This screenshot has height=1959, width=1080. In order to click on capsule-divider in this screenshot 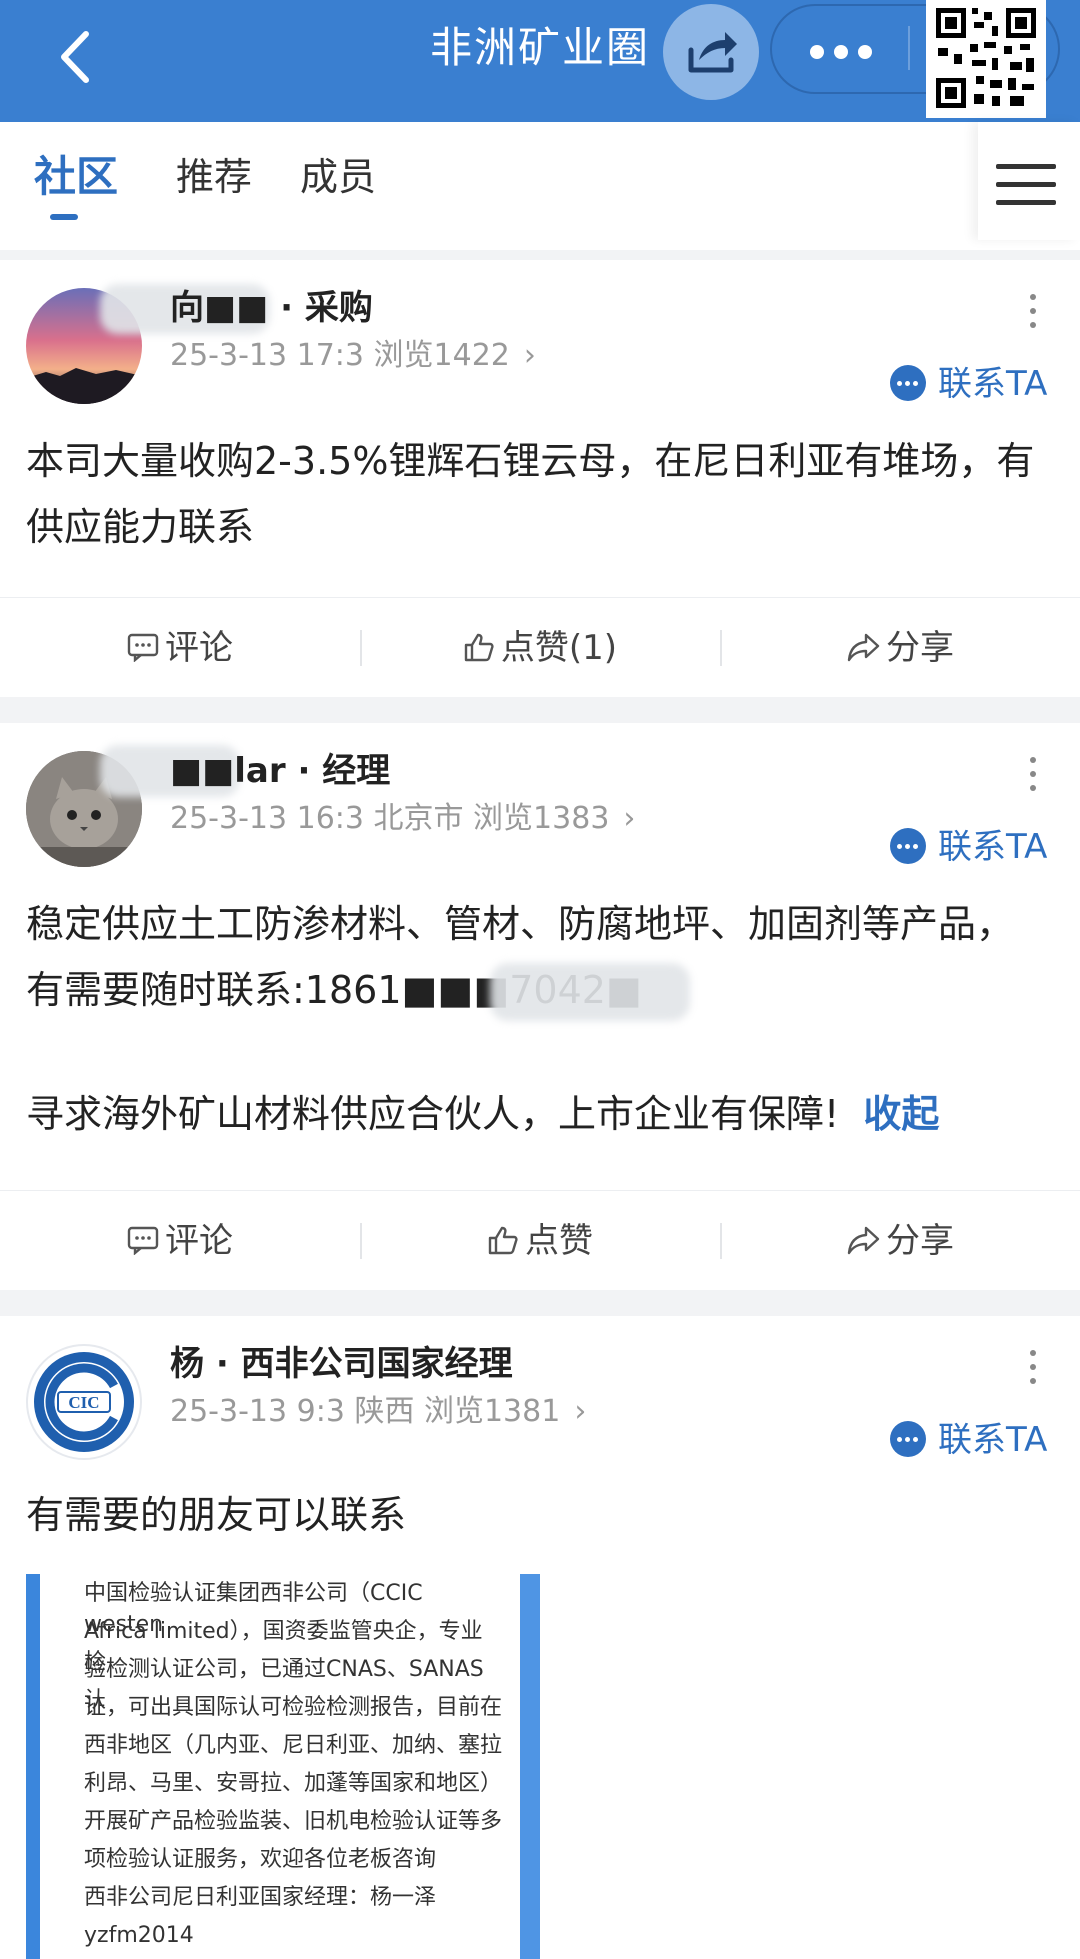, I will do `click(909, 48)`.